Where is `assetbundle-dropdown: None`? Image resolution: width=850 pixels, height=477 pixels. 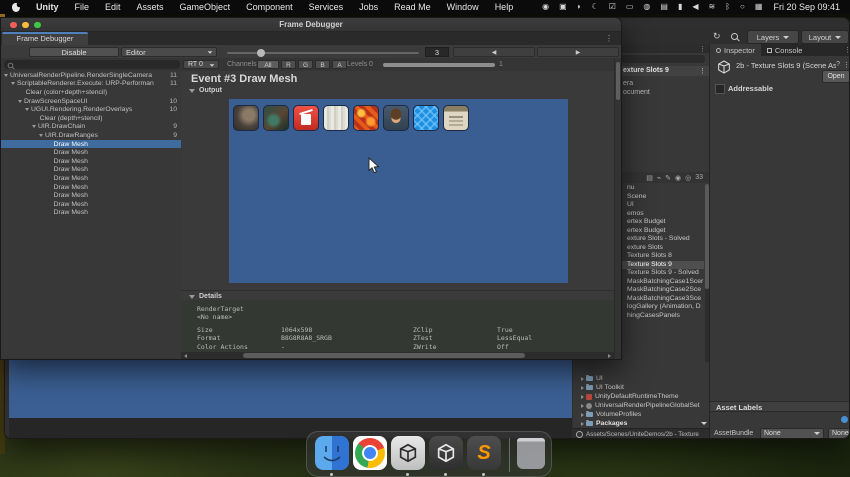
assetbundle-dropdown: None is located at coordinates (792, 433).